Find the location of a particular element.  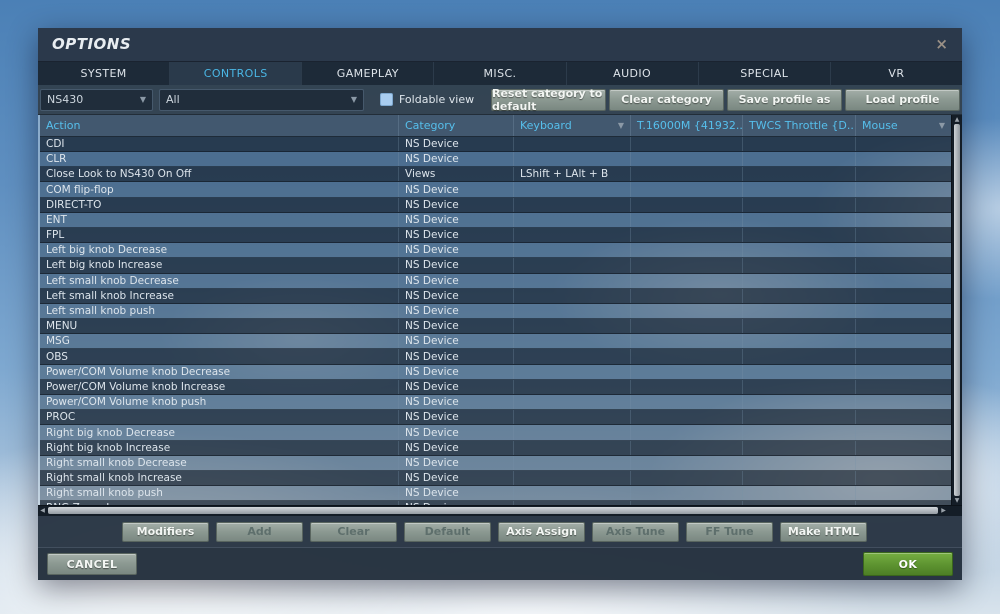

table-row: Right small knob Increase NS Device is located at coordinates (495, 478).